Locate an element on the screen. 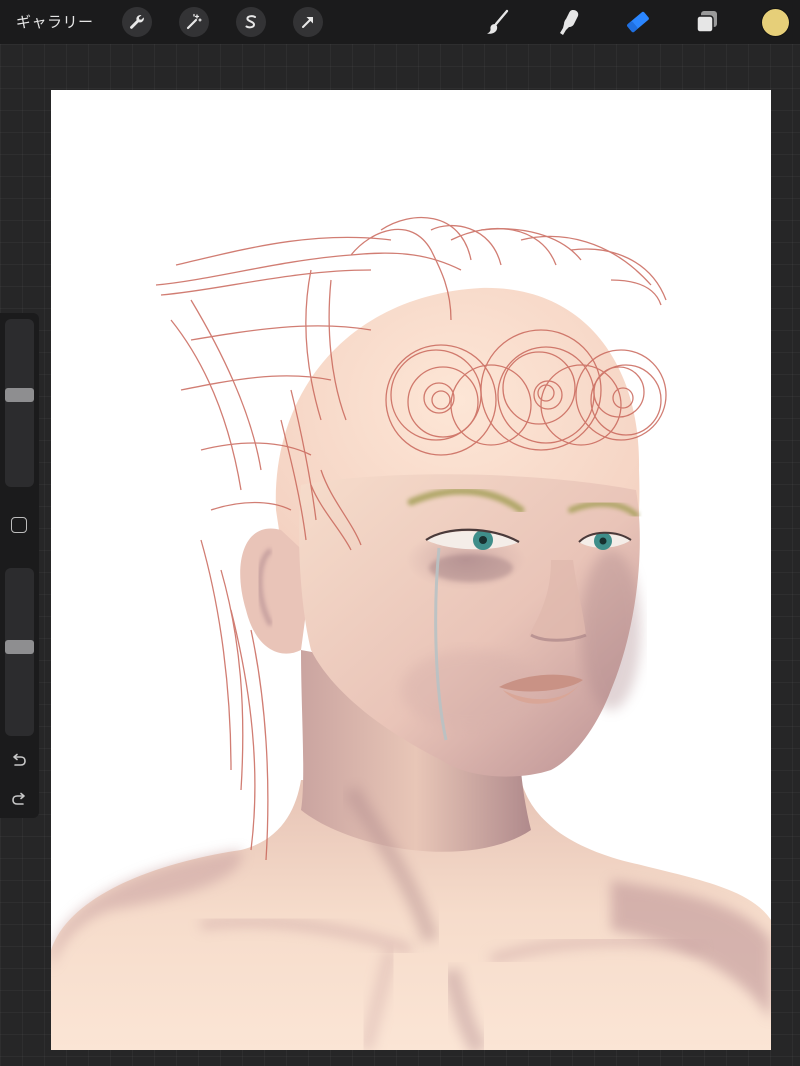 Image resolution: width=800 pixels, height=1066 pixels. eraser-body is located at coordinates (638, 22).